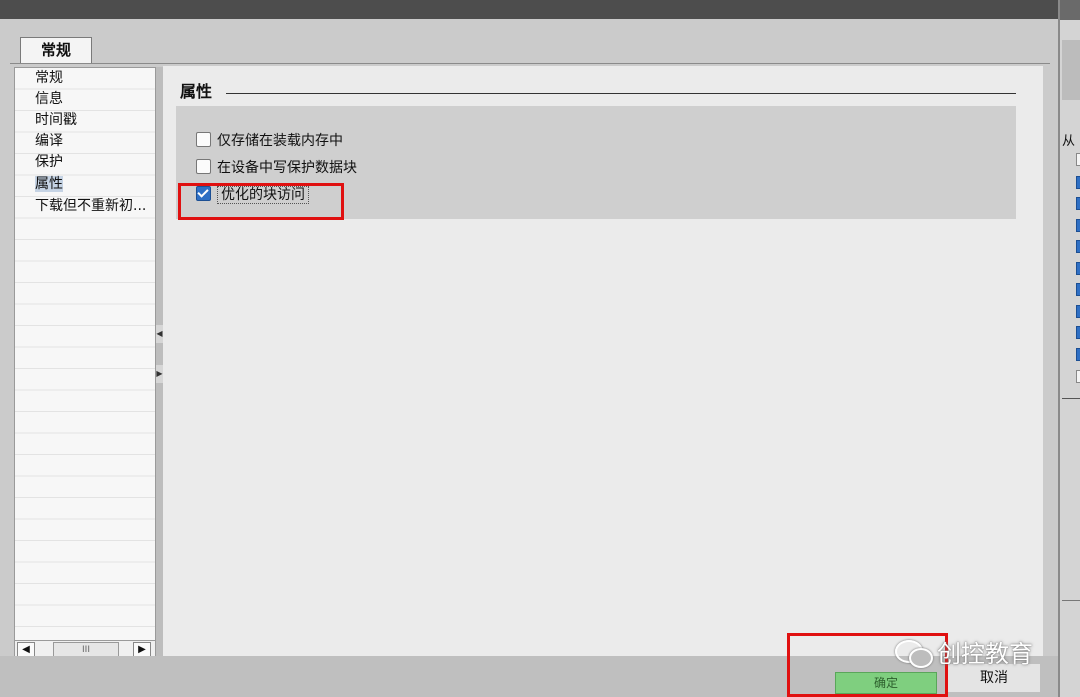 The image size is (1080, 697). Describe the element at coordinates (287, 168) in the screenshot. I see `option-label: 在设备中写保护数据块` at that location.